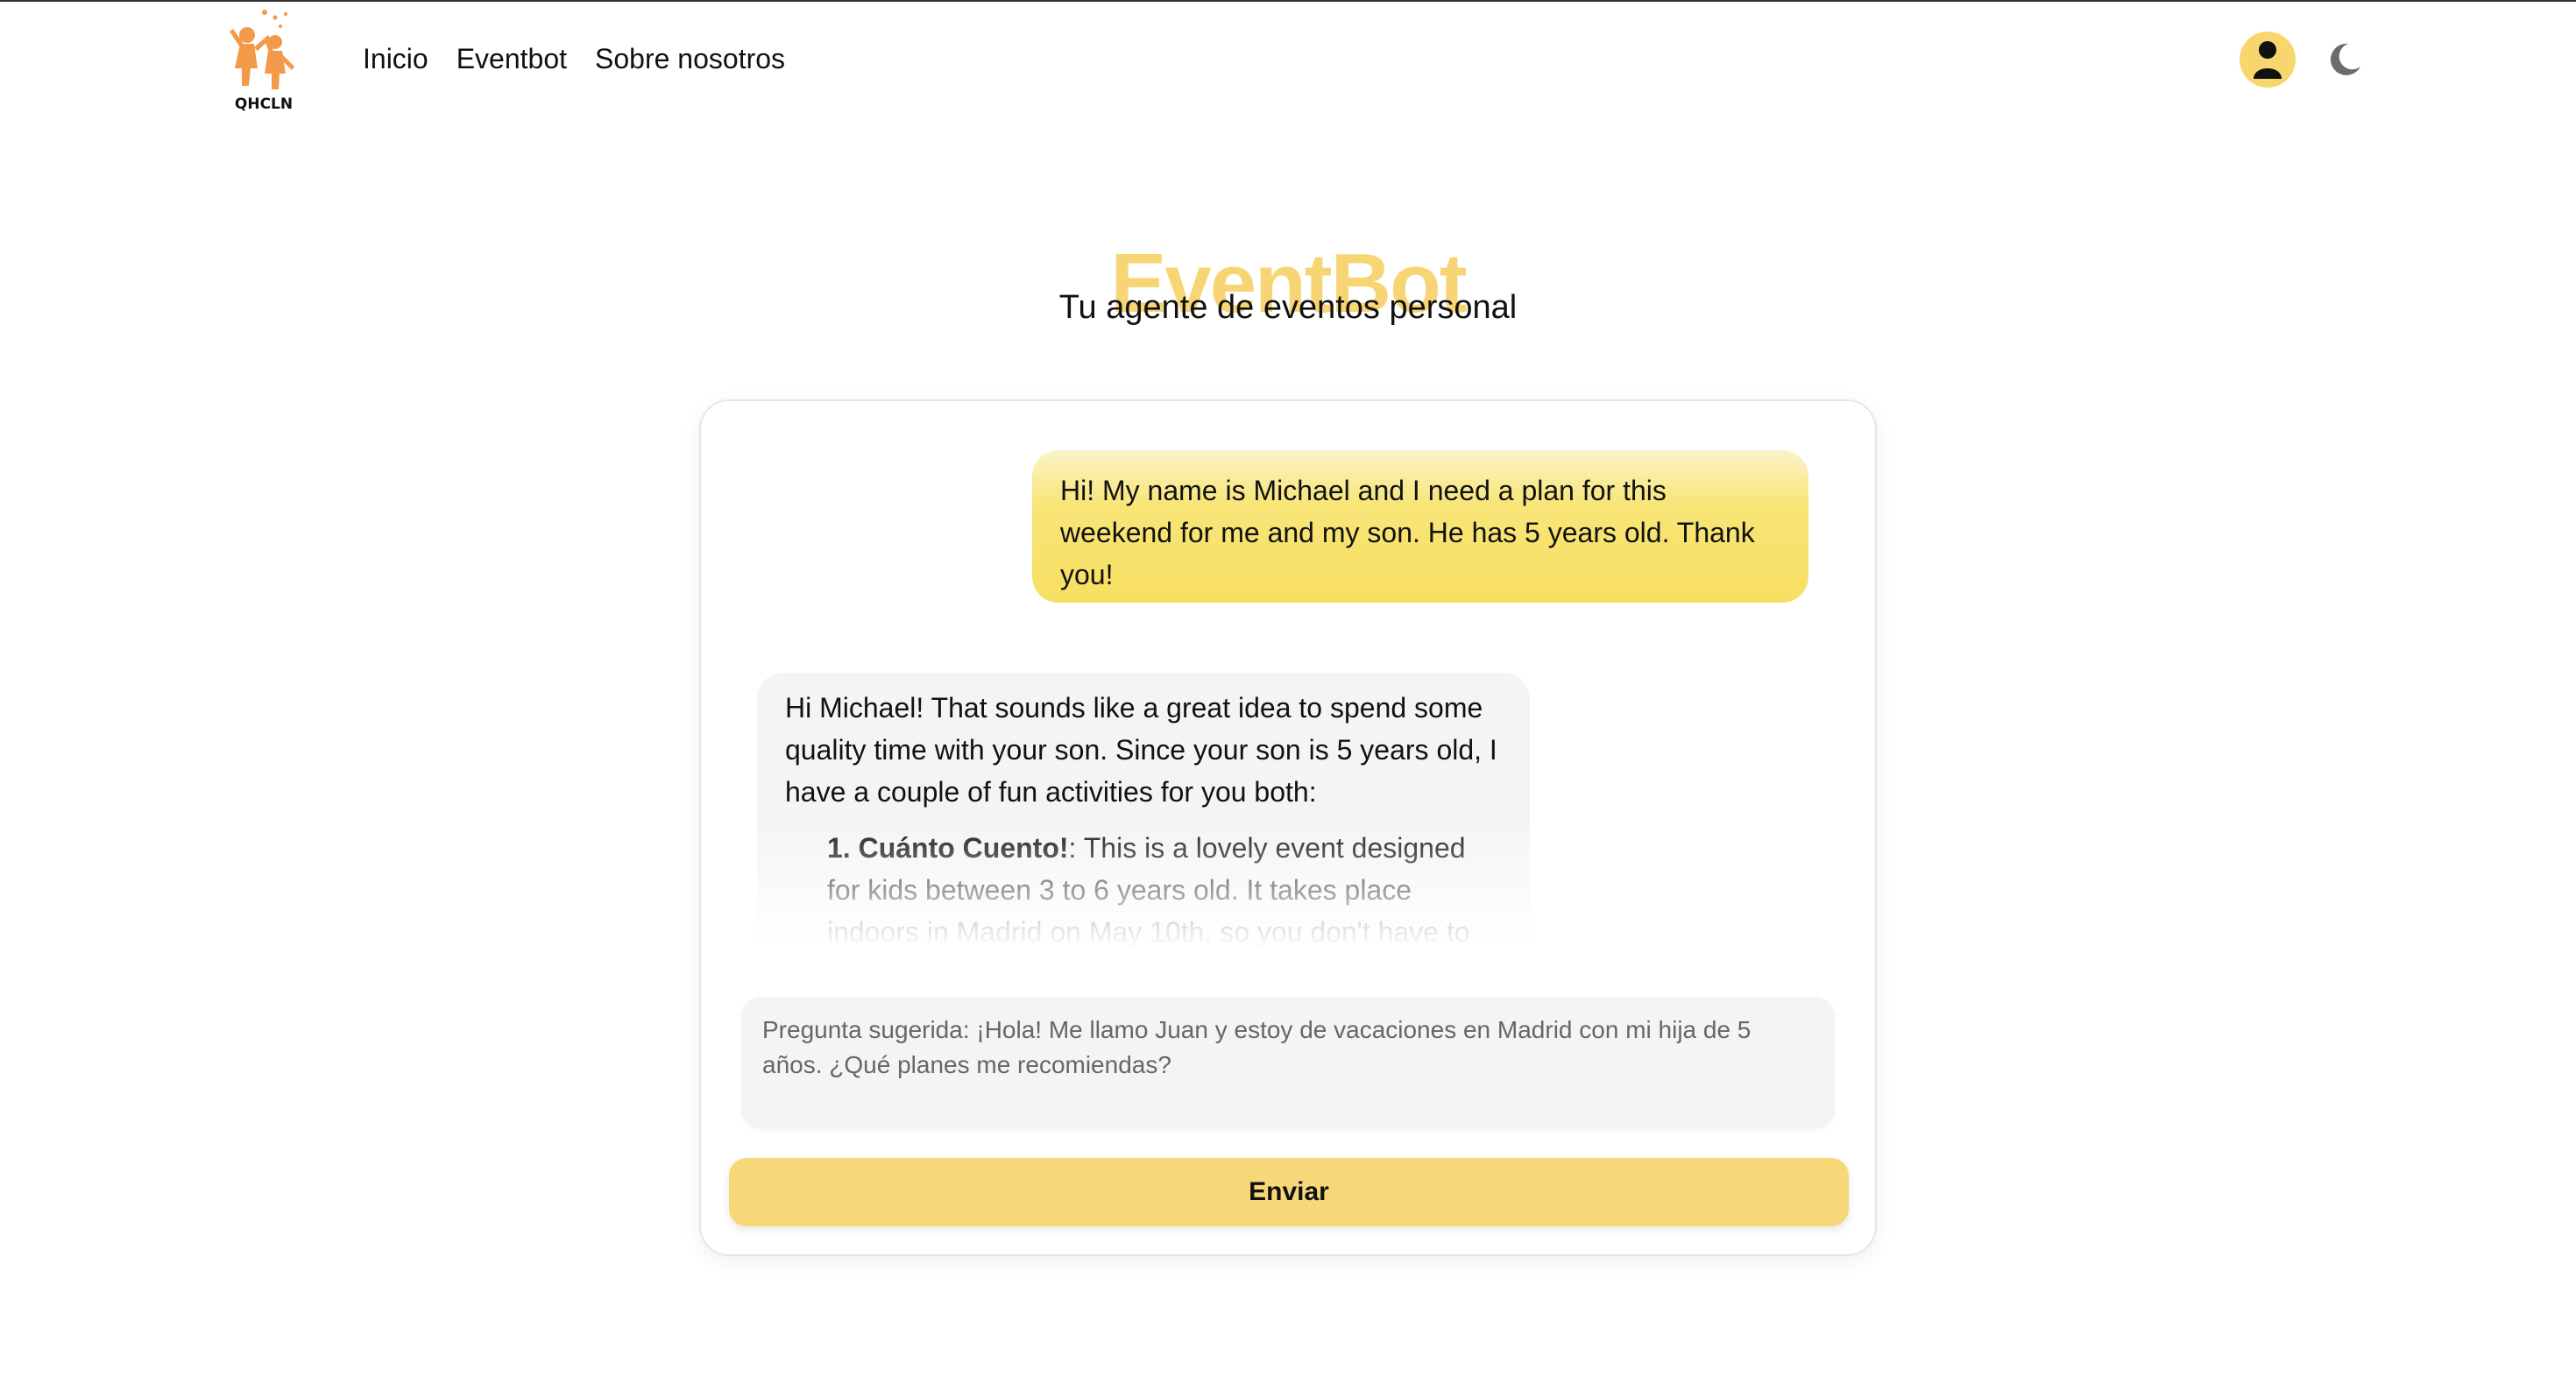  I want to click on theme-toggle-button, so click(2344, 59).